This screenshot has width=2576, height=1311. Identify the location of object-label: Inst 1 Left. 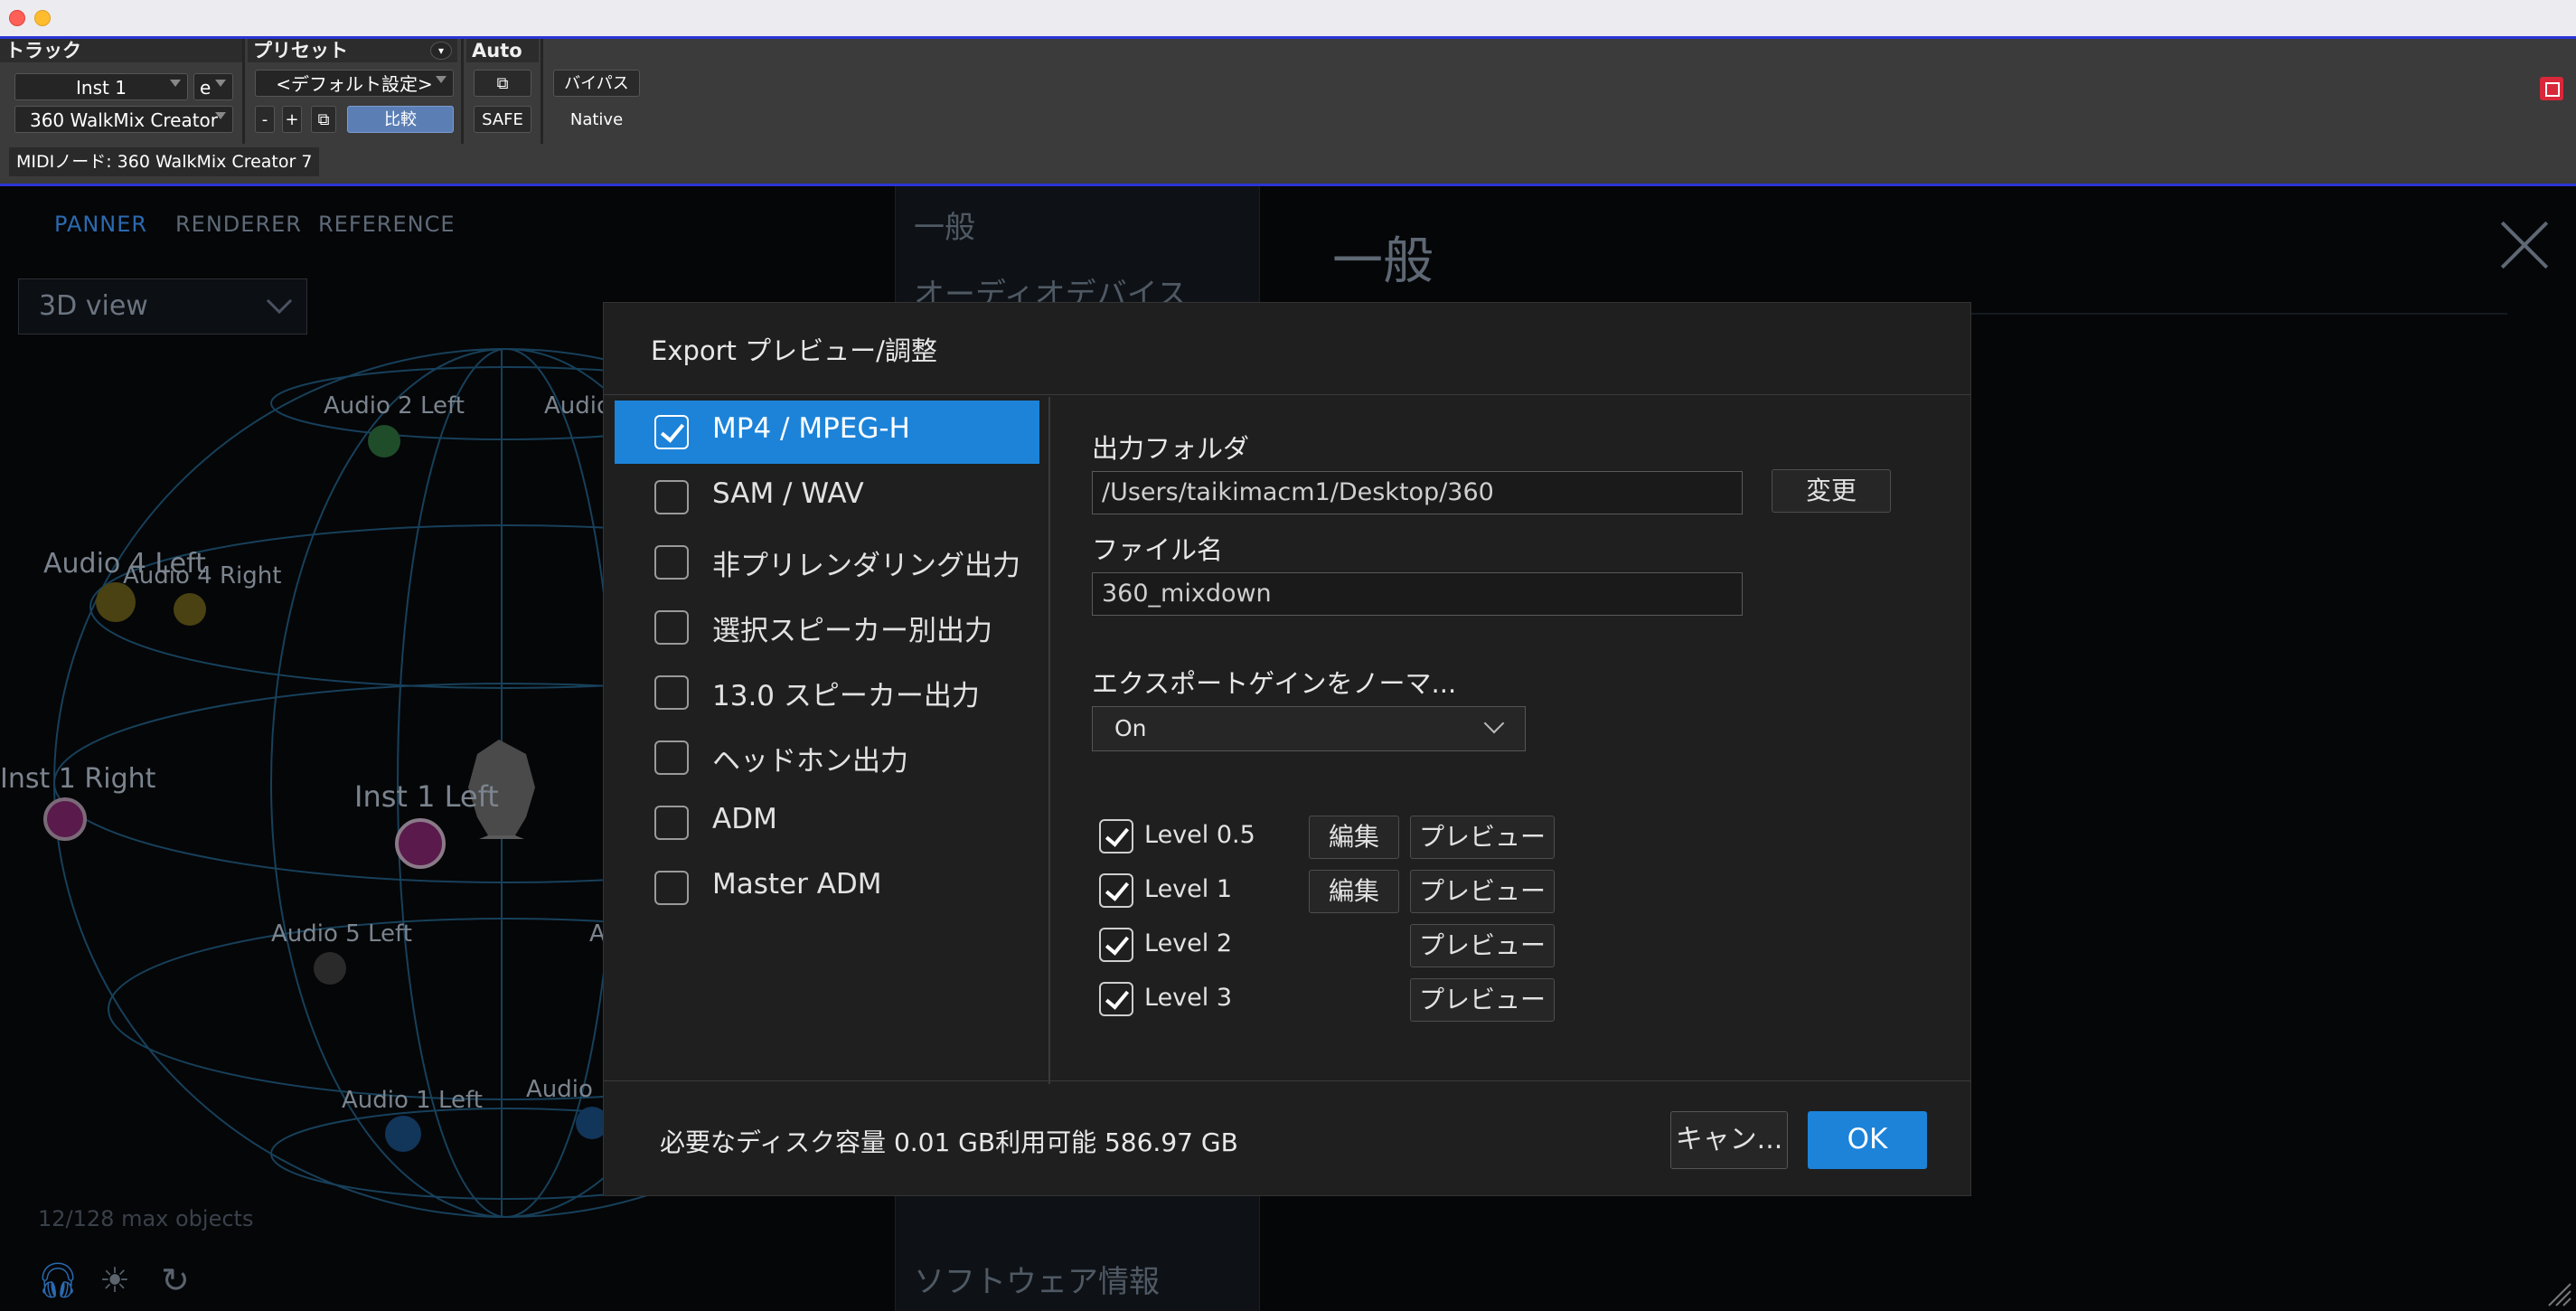
(427, 797).